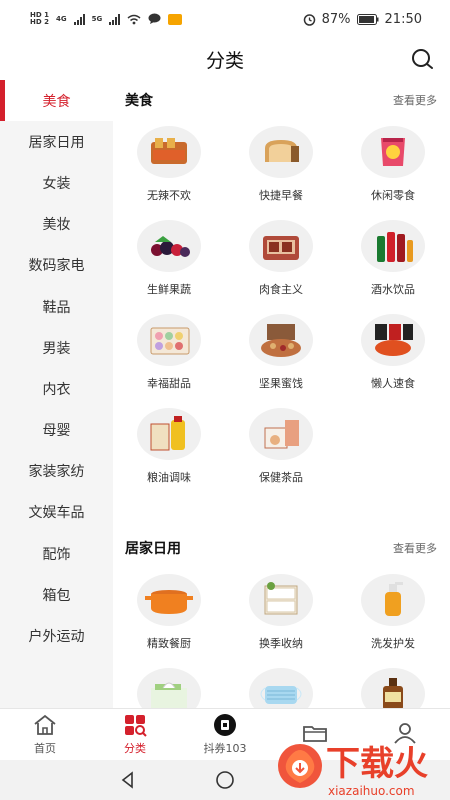 Image resolution: width=450 pixels, height=800 pixels. I want to click on category-tile-label: 肉食主义, so click(281, 289).